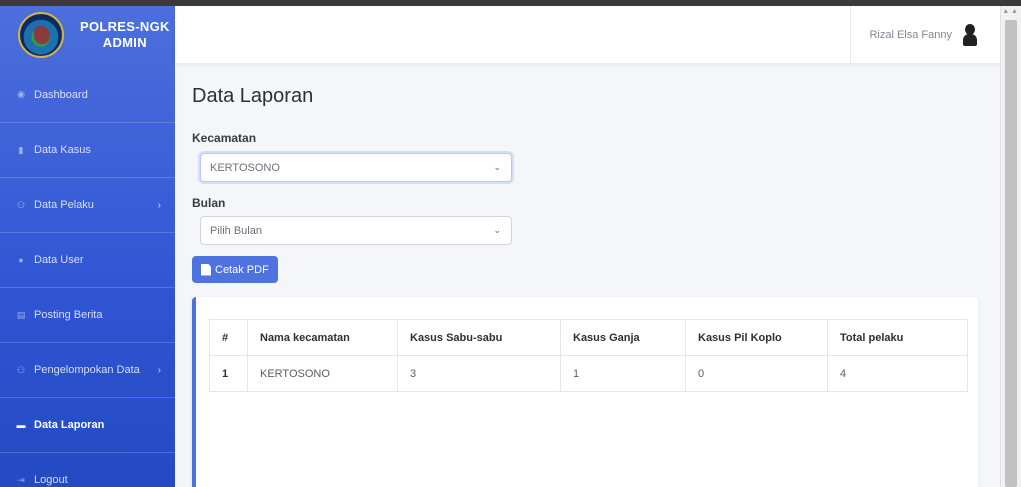 This screenshot has width=1021, height=487. What do you see at coordinates (124, 42) in the screenshot?
I see `brand-subtitle: ADMIN` at bounding box center [124, 42].